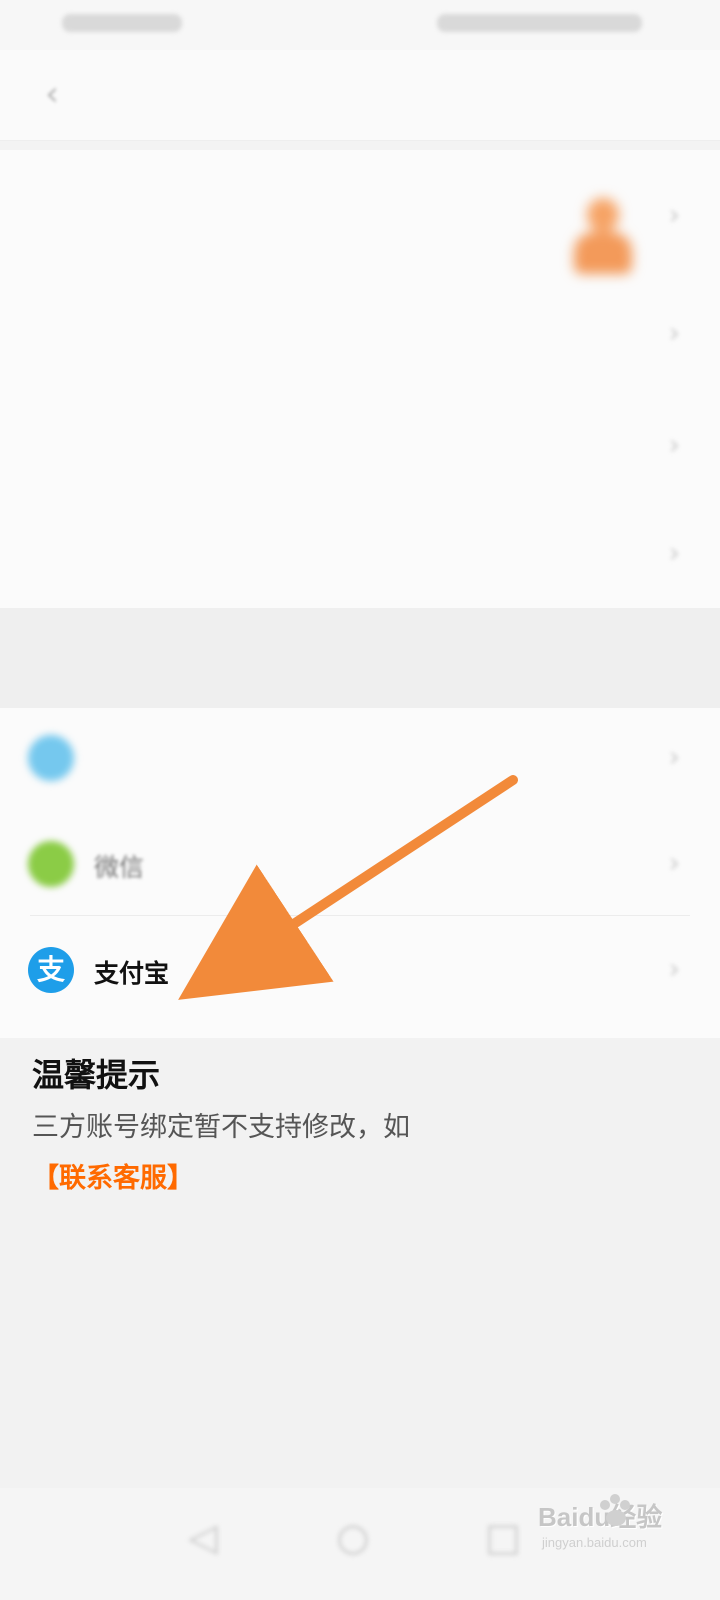 This screenshot has width=720, height=1600. I want to click on avatar-body, so click(603, 253).